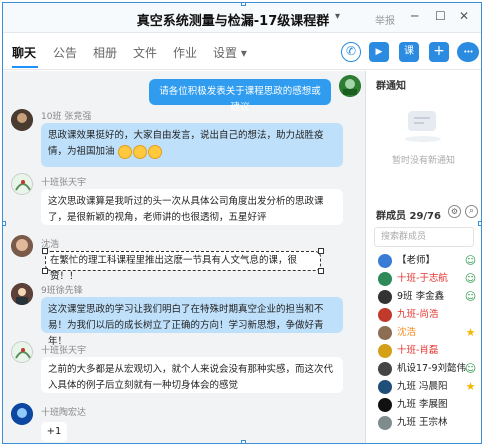 Image resolution: width=484 pixels, height=446 pixels. What do you see at coordinates (440, 16) in the screenshot?
I see `maximize-button: ☐` at bounding box center [440, 16].